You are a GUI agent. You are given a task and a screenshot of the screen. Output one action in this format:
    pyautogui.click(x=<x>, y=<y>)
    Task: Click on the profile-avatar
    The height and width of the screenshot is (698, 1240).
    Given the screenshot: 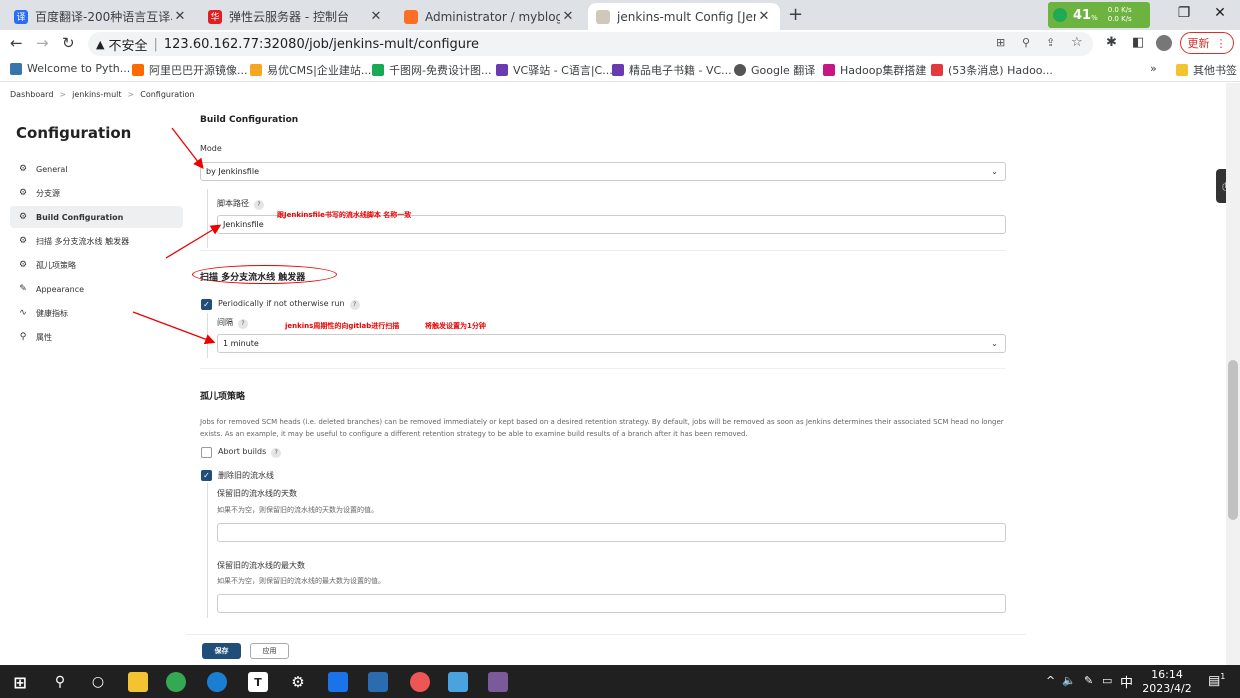 What is the action you would take?
    pyautogui.click(x=1164, y=43)
    